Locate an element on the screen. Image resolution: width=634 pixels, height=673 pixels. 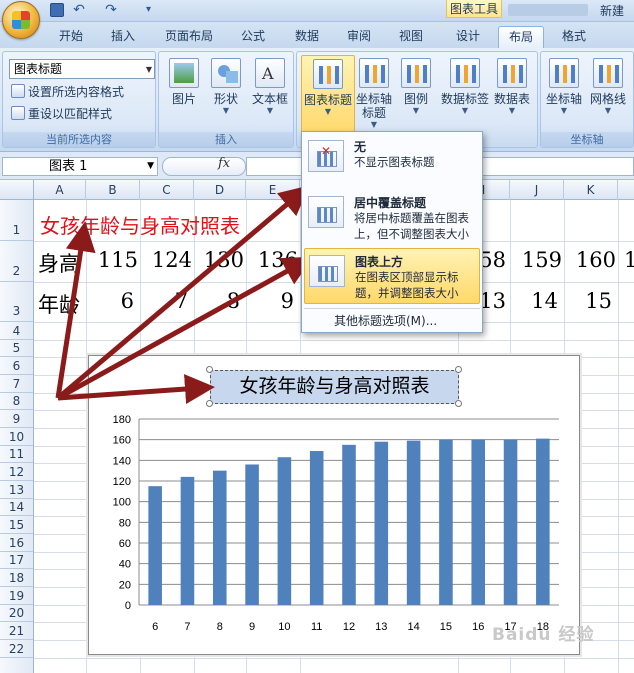
dropdown-item-above-chart: 图表上方 在图表区顶部显示标题，并调整图表大小 is located at coordinates (392, 276).